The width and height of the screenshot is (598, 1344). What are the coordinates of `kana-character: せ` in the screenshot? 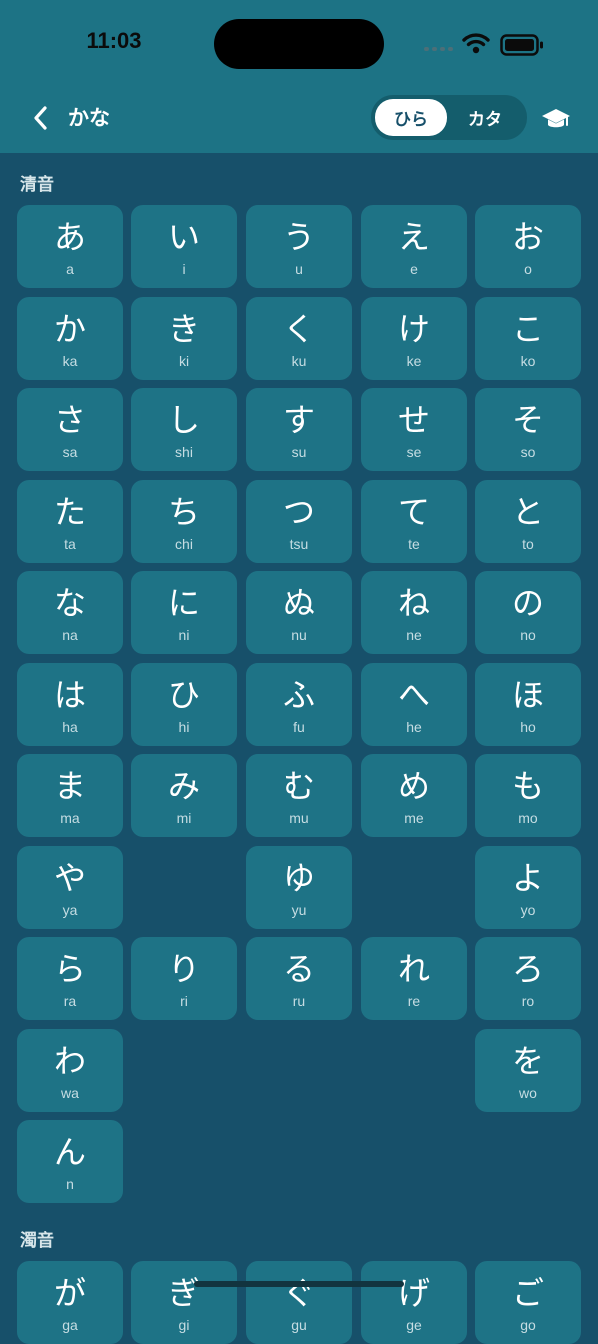 It's located at (413, 420).